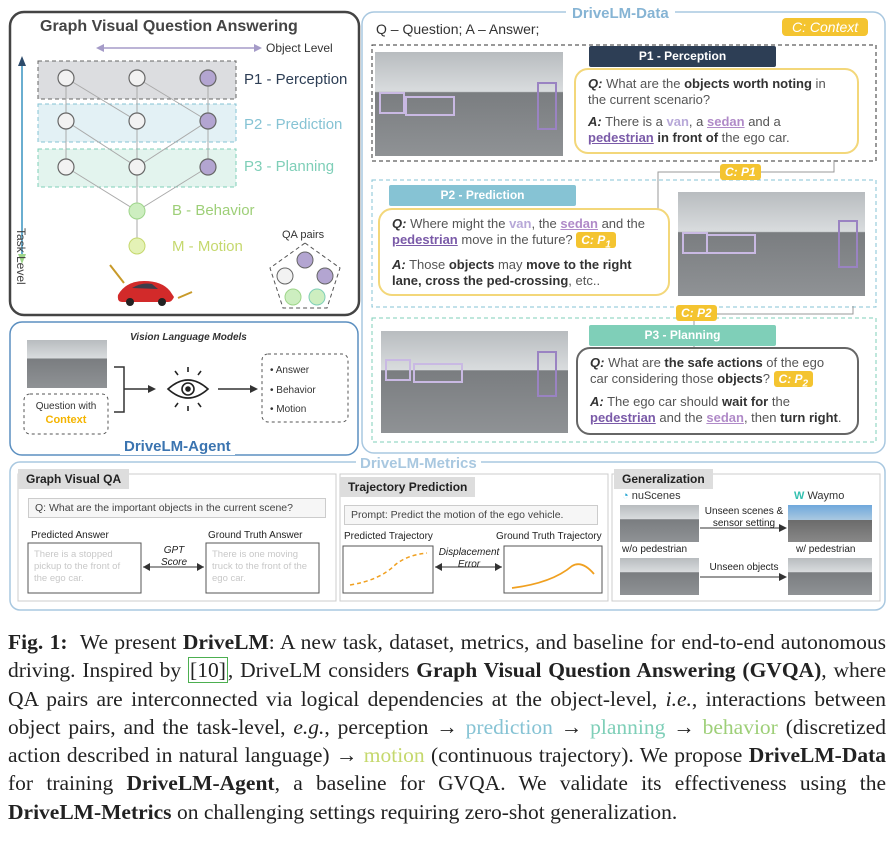 Image resolution: width=893 pixels, height=855 pixels. What do you see at coordinates (137, 246) in the screenshot?
I see `motion-node` at bounding box center [137, 246].